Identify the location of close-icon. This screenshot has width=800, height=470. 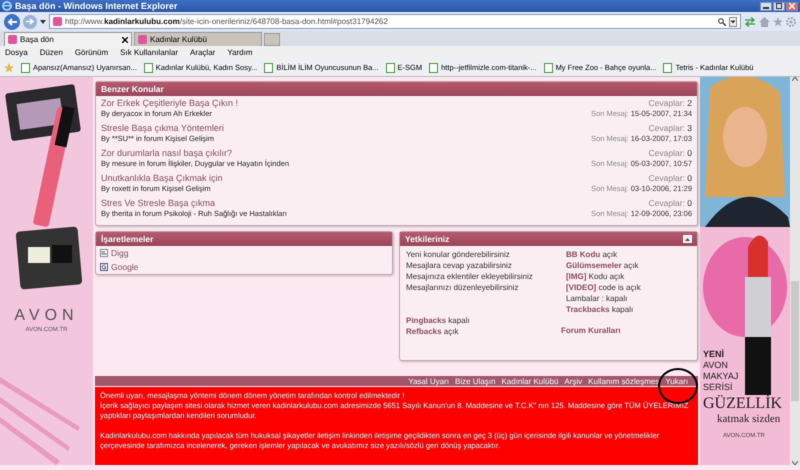
(792, 6).